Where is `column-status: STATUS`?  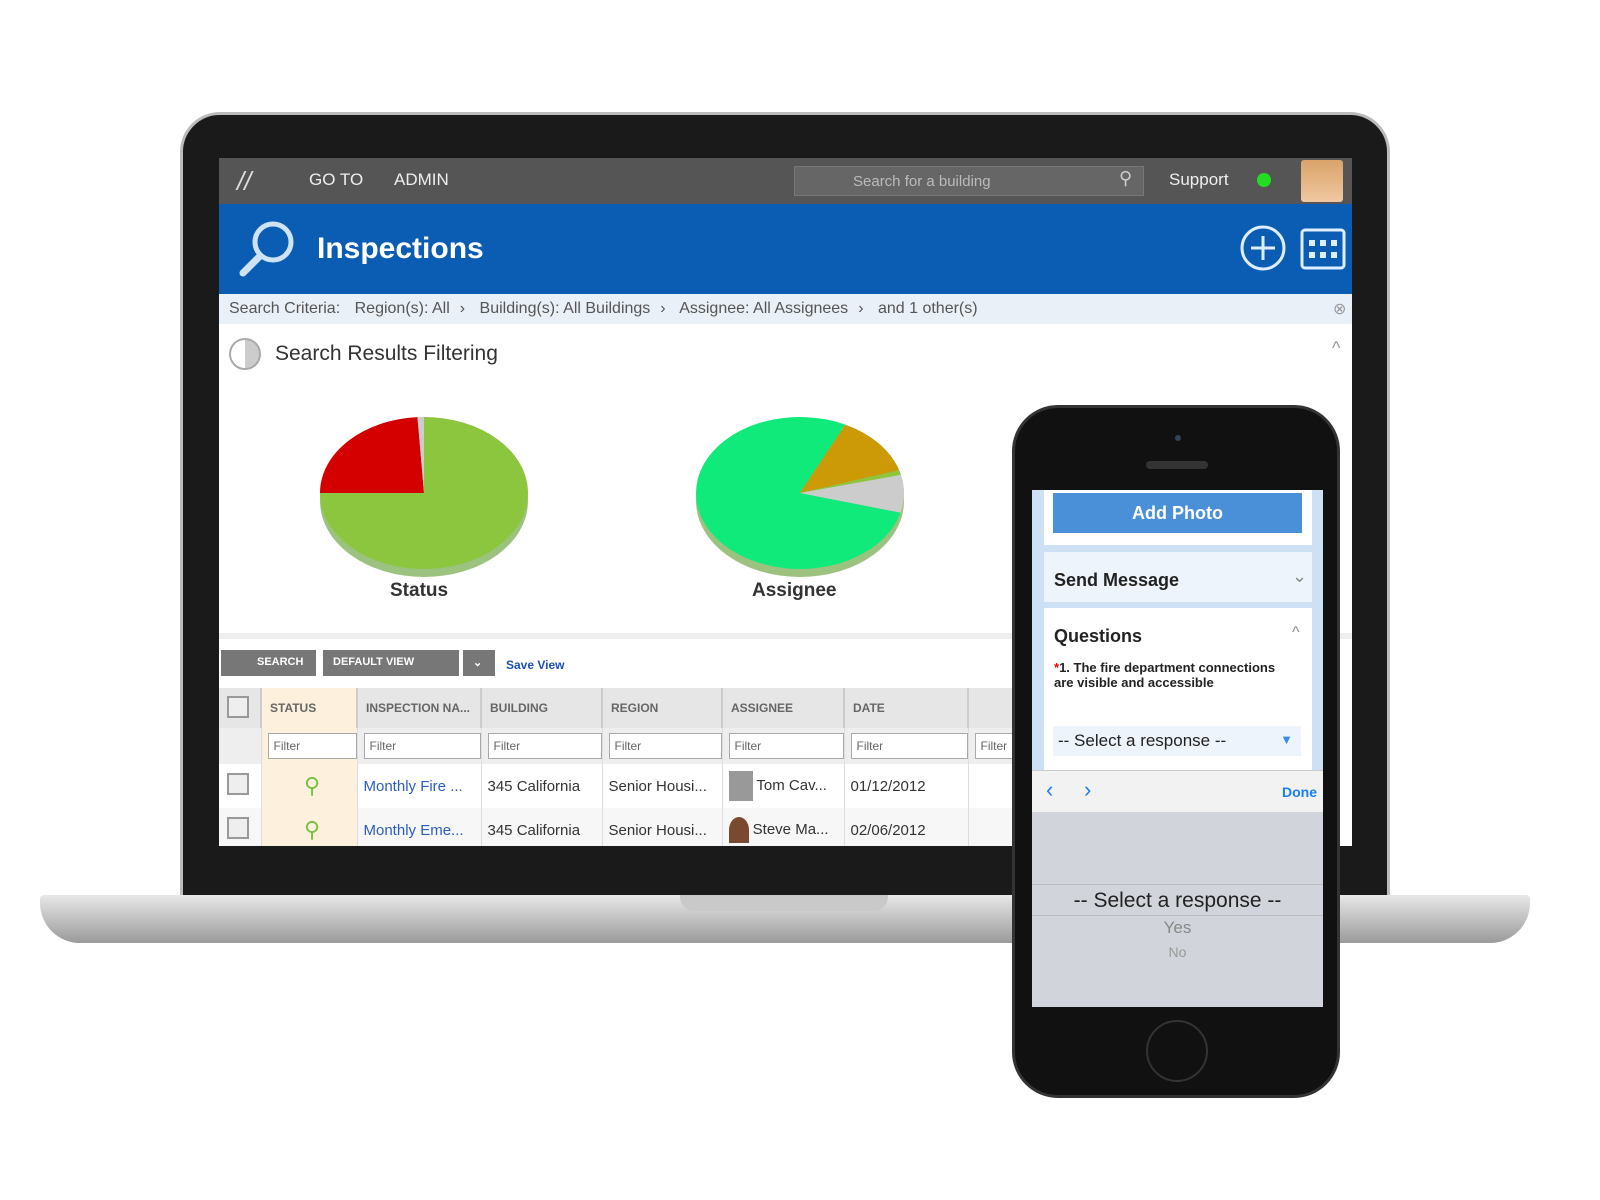
column-status: STATUS is located at coordinates (309, 708).